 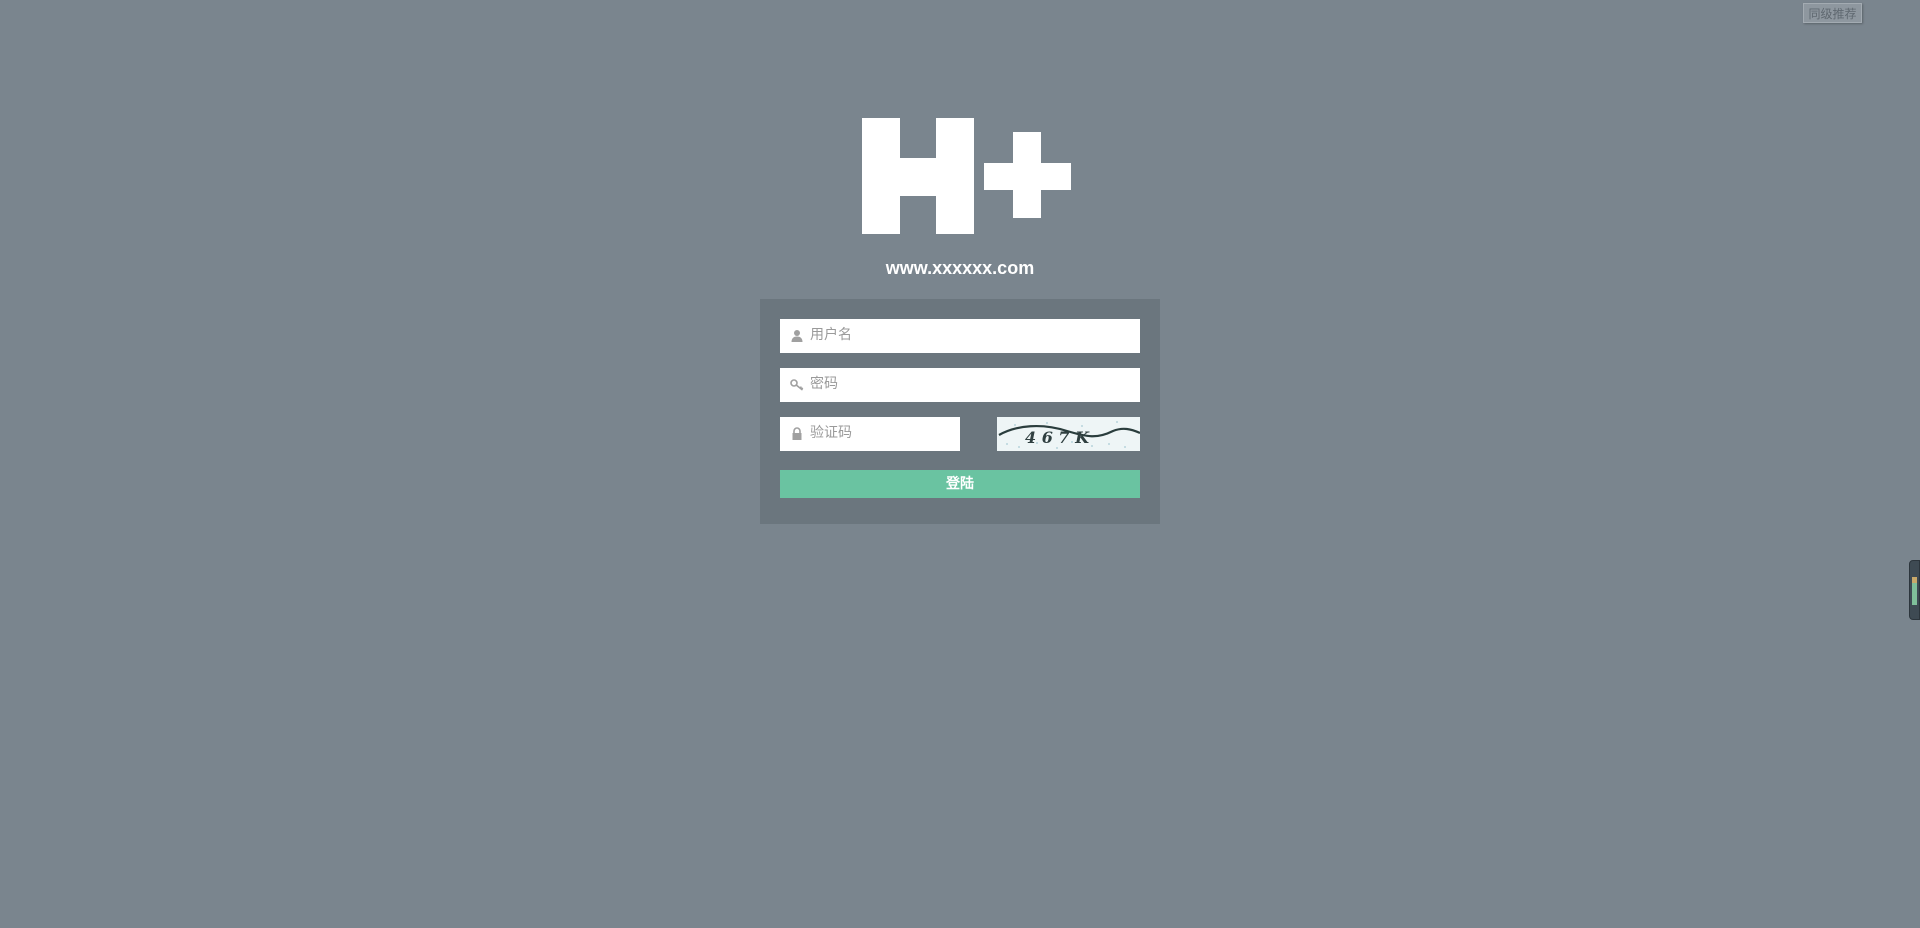 What do you see at coordinates (797, 385) in the screenshot?
I see `key-icon` at bounding box center [797, 385].